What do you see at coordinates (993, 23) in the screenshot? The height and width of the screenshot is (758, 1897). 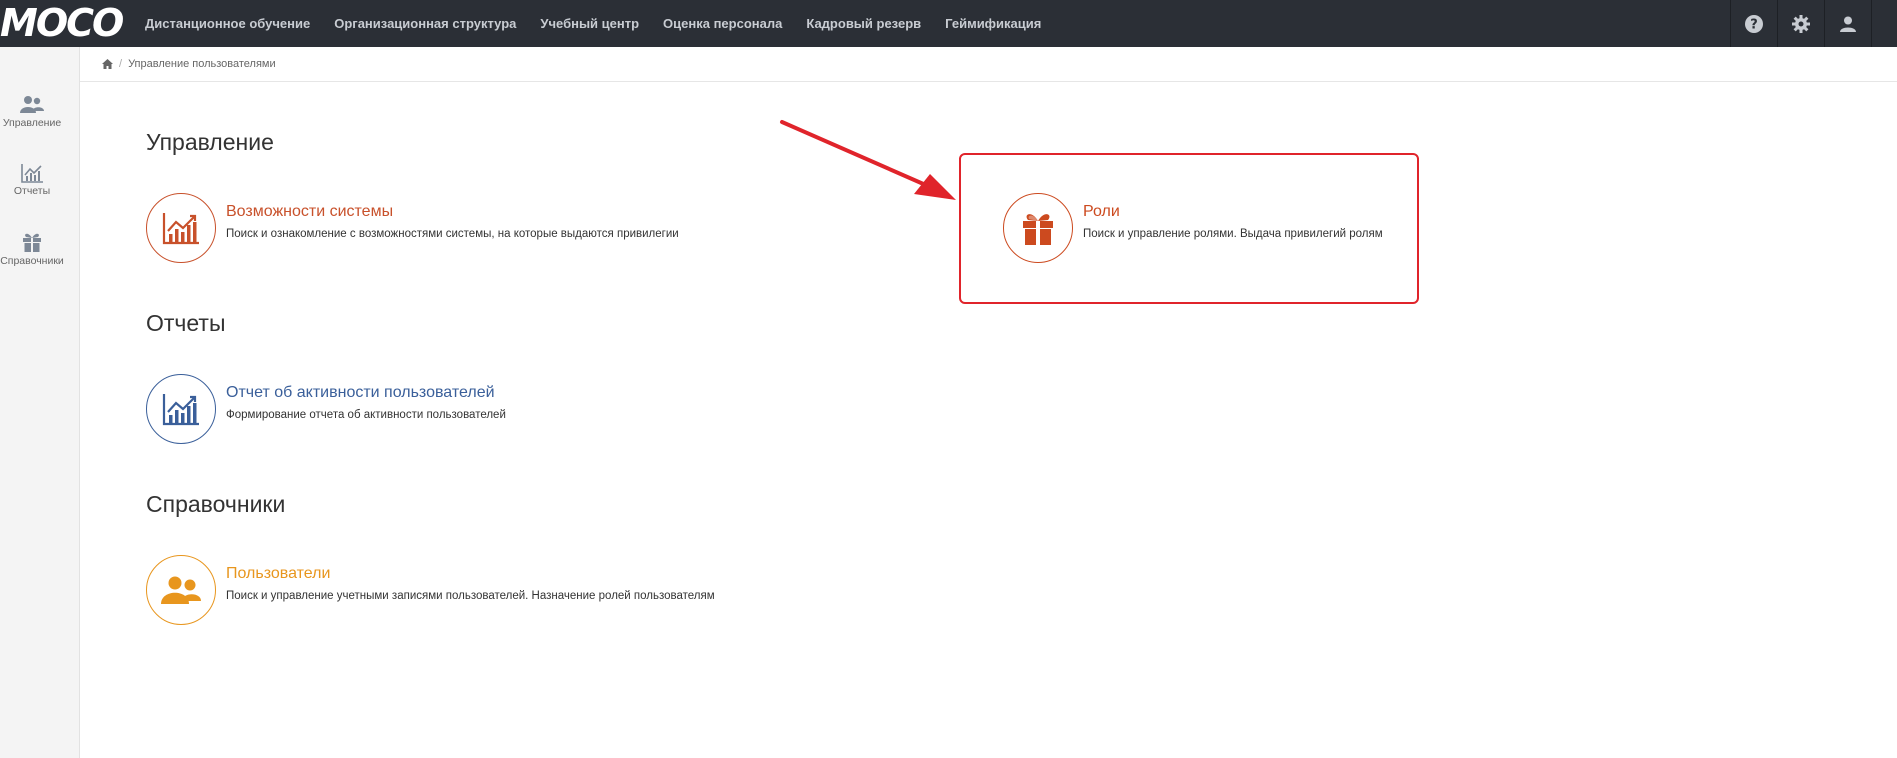 I see `nav-item-gamification: Геймификация` at bounding box center [993, 23].